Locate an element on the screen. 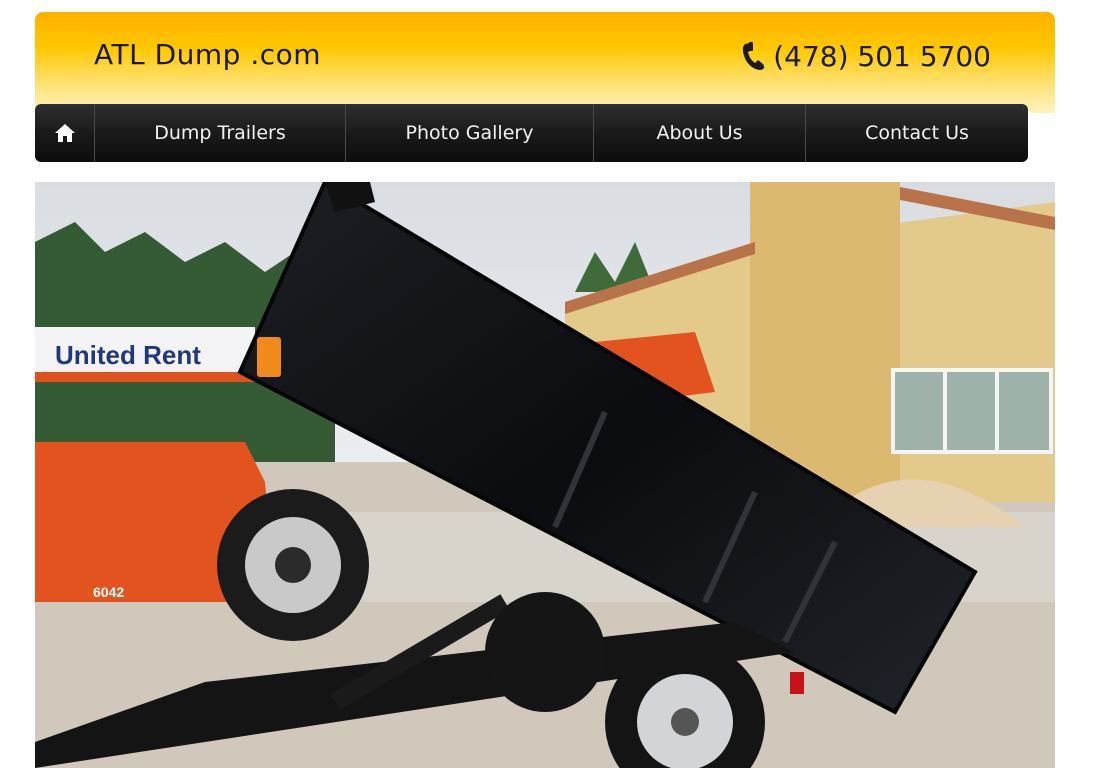 The image size is (1094, 768). phone-icon is located at coordinates (754, 55).